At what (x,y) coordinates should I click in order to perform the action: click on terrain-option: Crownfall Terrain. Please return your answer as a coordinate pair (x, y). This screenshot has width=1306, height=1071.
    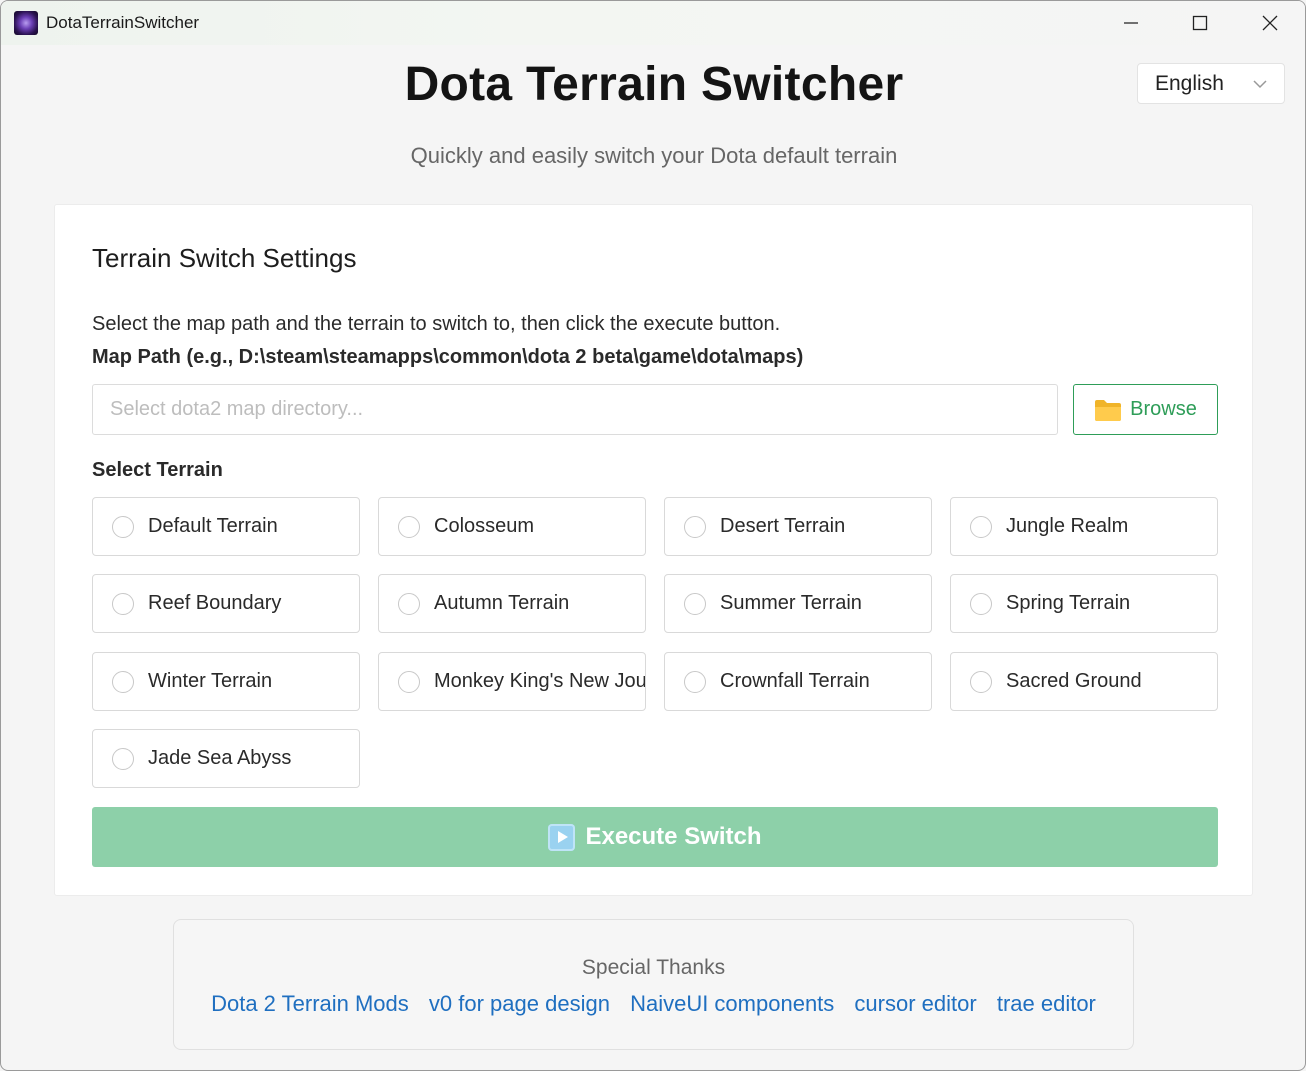
    Looking at the image, I should click on (798, 681).